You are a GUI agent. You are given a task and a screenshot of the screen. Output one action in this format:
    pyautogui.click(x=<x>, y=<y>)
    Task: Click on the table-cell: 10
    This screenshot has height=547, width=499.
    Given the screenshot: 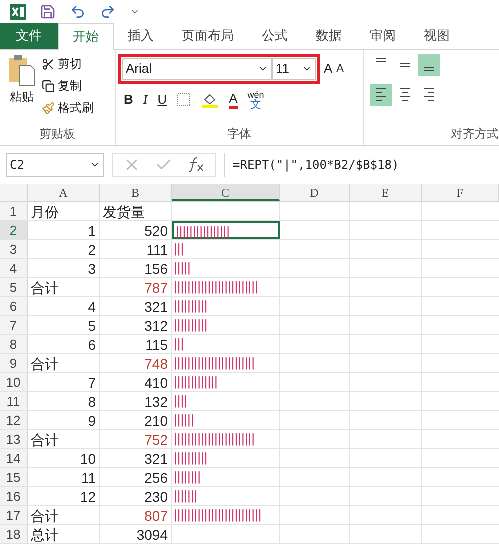 What is the action you would take?
    pyautogui.click(x=64, y=458)
    